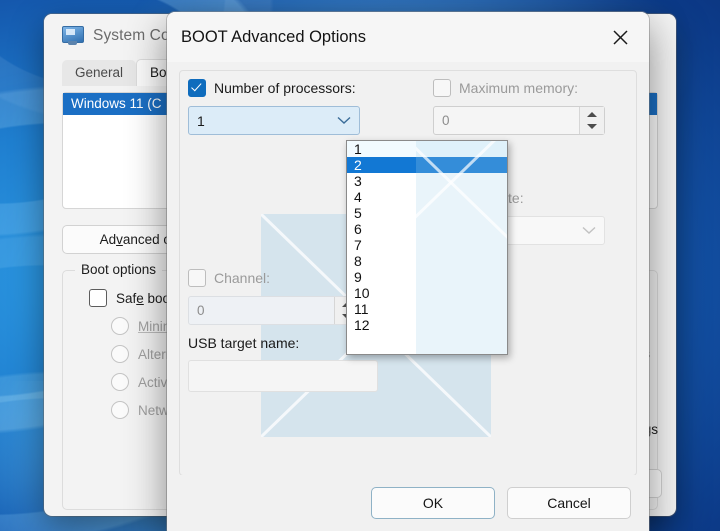  I want to click on advanced-options-label-prefix: Ad, so click(108, 239).